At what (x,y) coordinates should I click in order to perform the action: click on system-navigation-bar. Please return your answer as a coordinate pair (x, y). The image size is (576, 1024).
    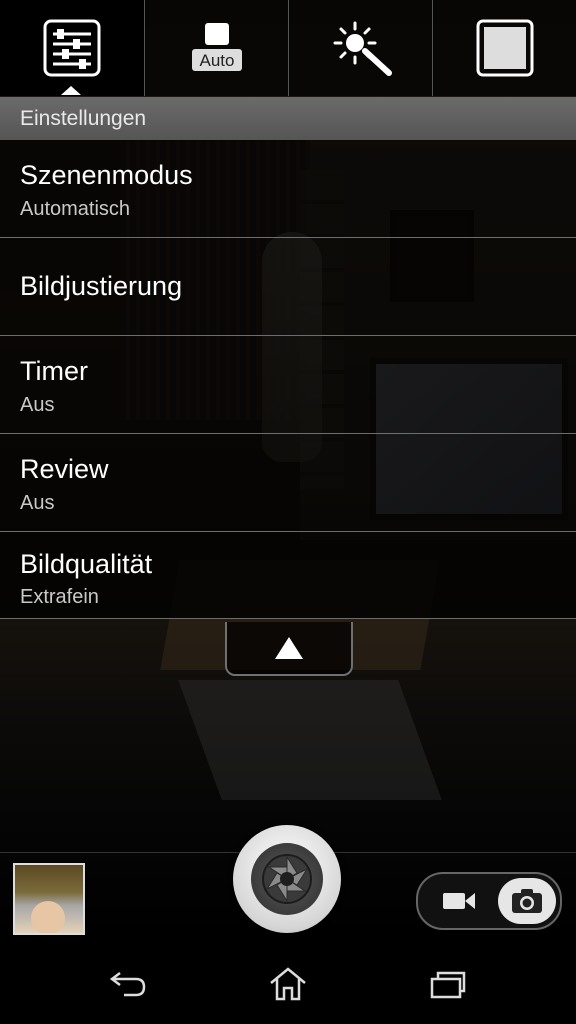
    Looking at the image, I should click on (288, 982).